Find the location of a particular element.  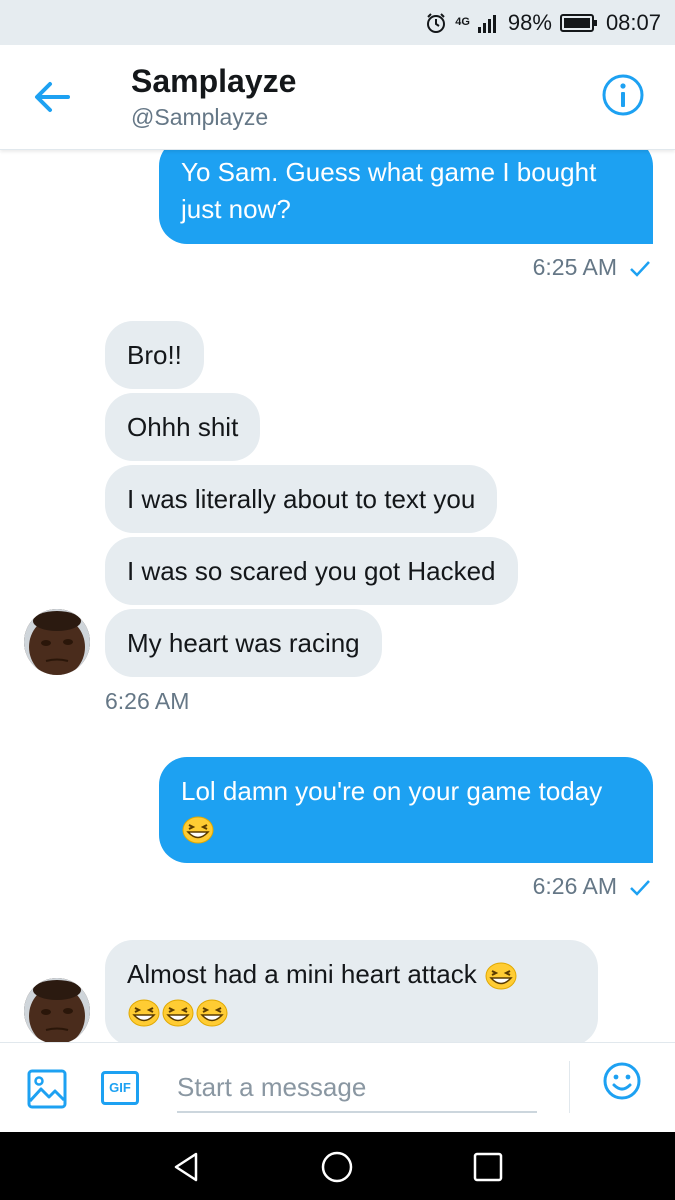

message-bubble-received: My heart was racing is located at coordinates (243, 643).